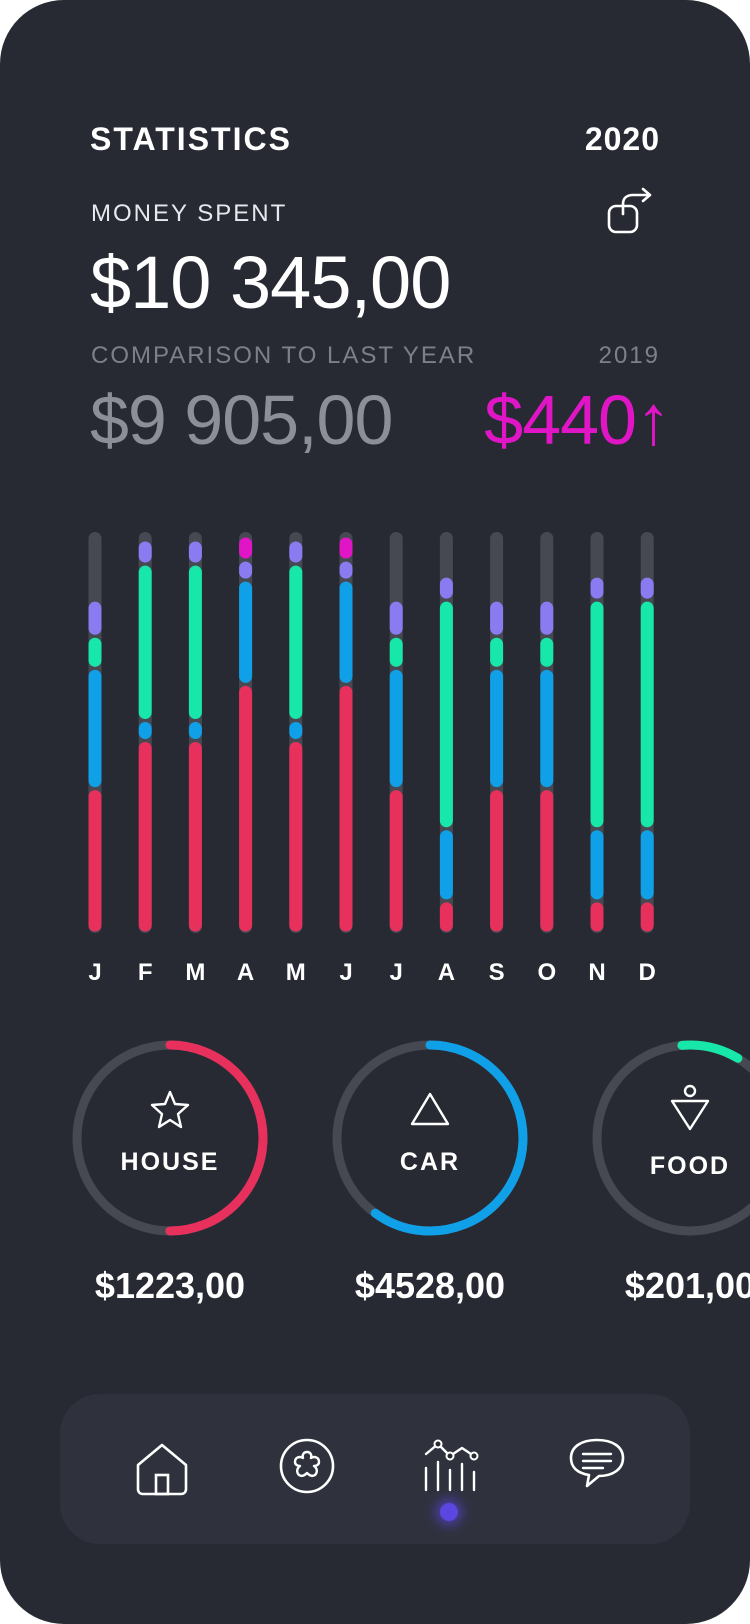  Describe the element at coordinates (546, 972) in the screenshot. I see `month-tick-label: O` at that location.